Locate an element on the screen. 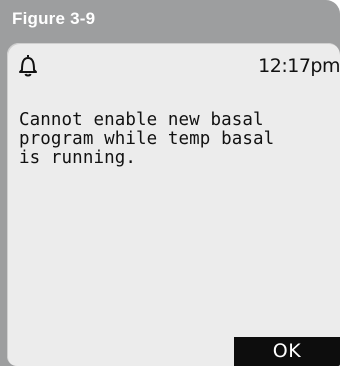 This screenshot has width=340, height=366. clock-time: 12:17pm is located at coordinates (299, 66).